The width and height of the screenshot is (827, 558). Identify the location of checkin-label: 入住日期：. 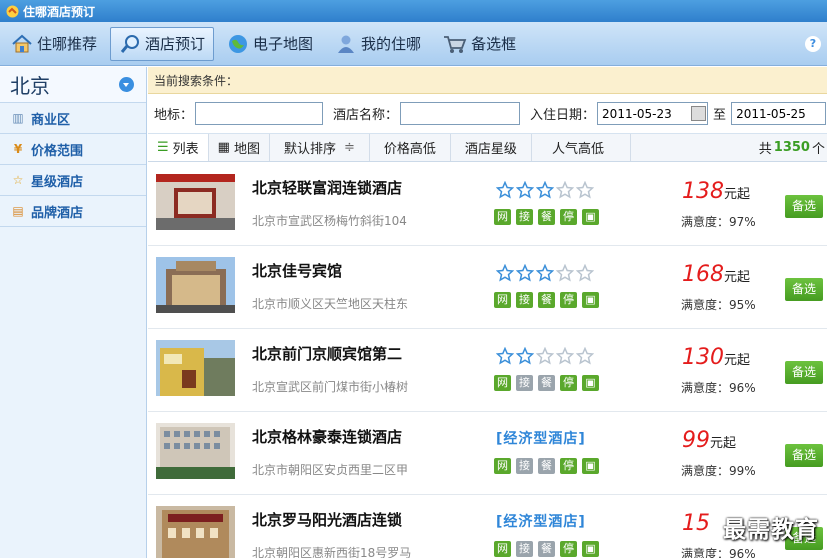
(563, 115).